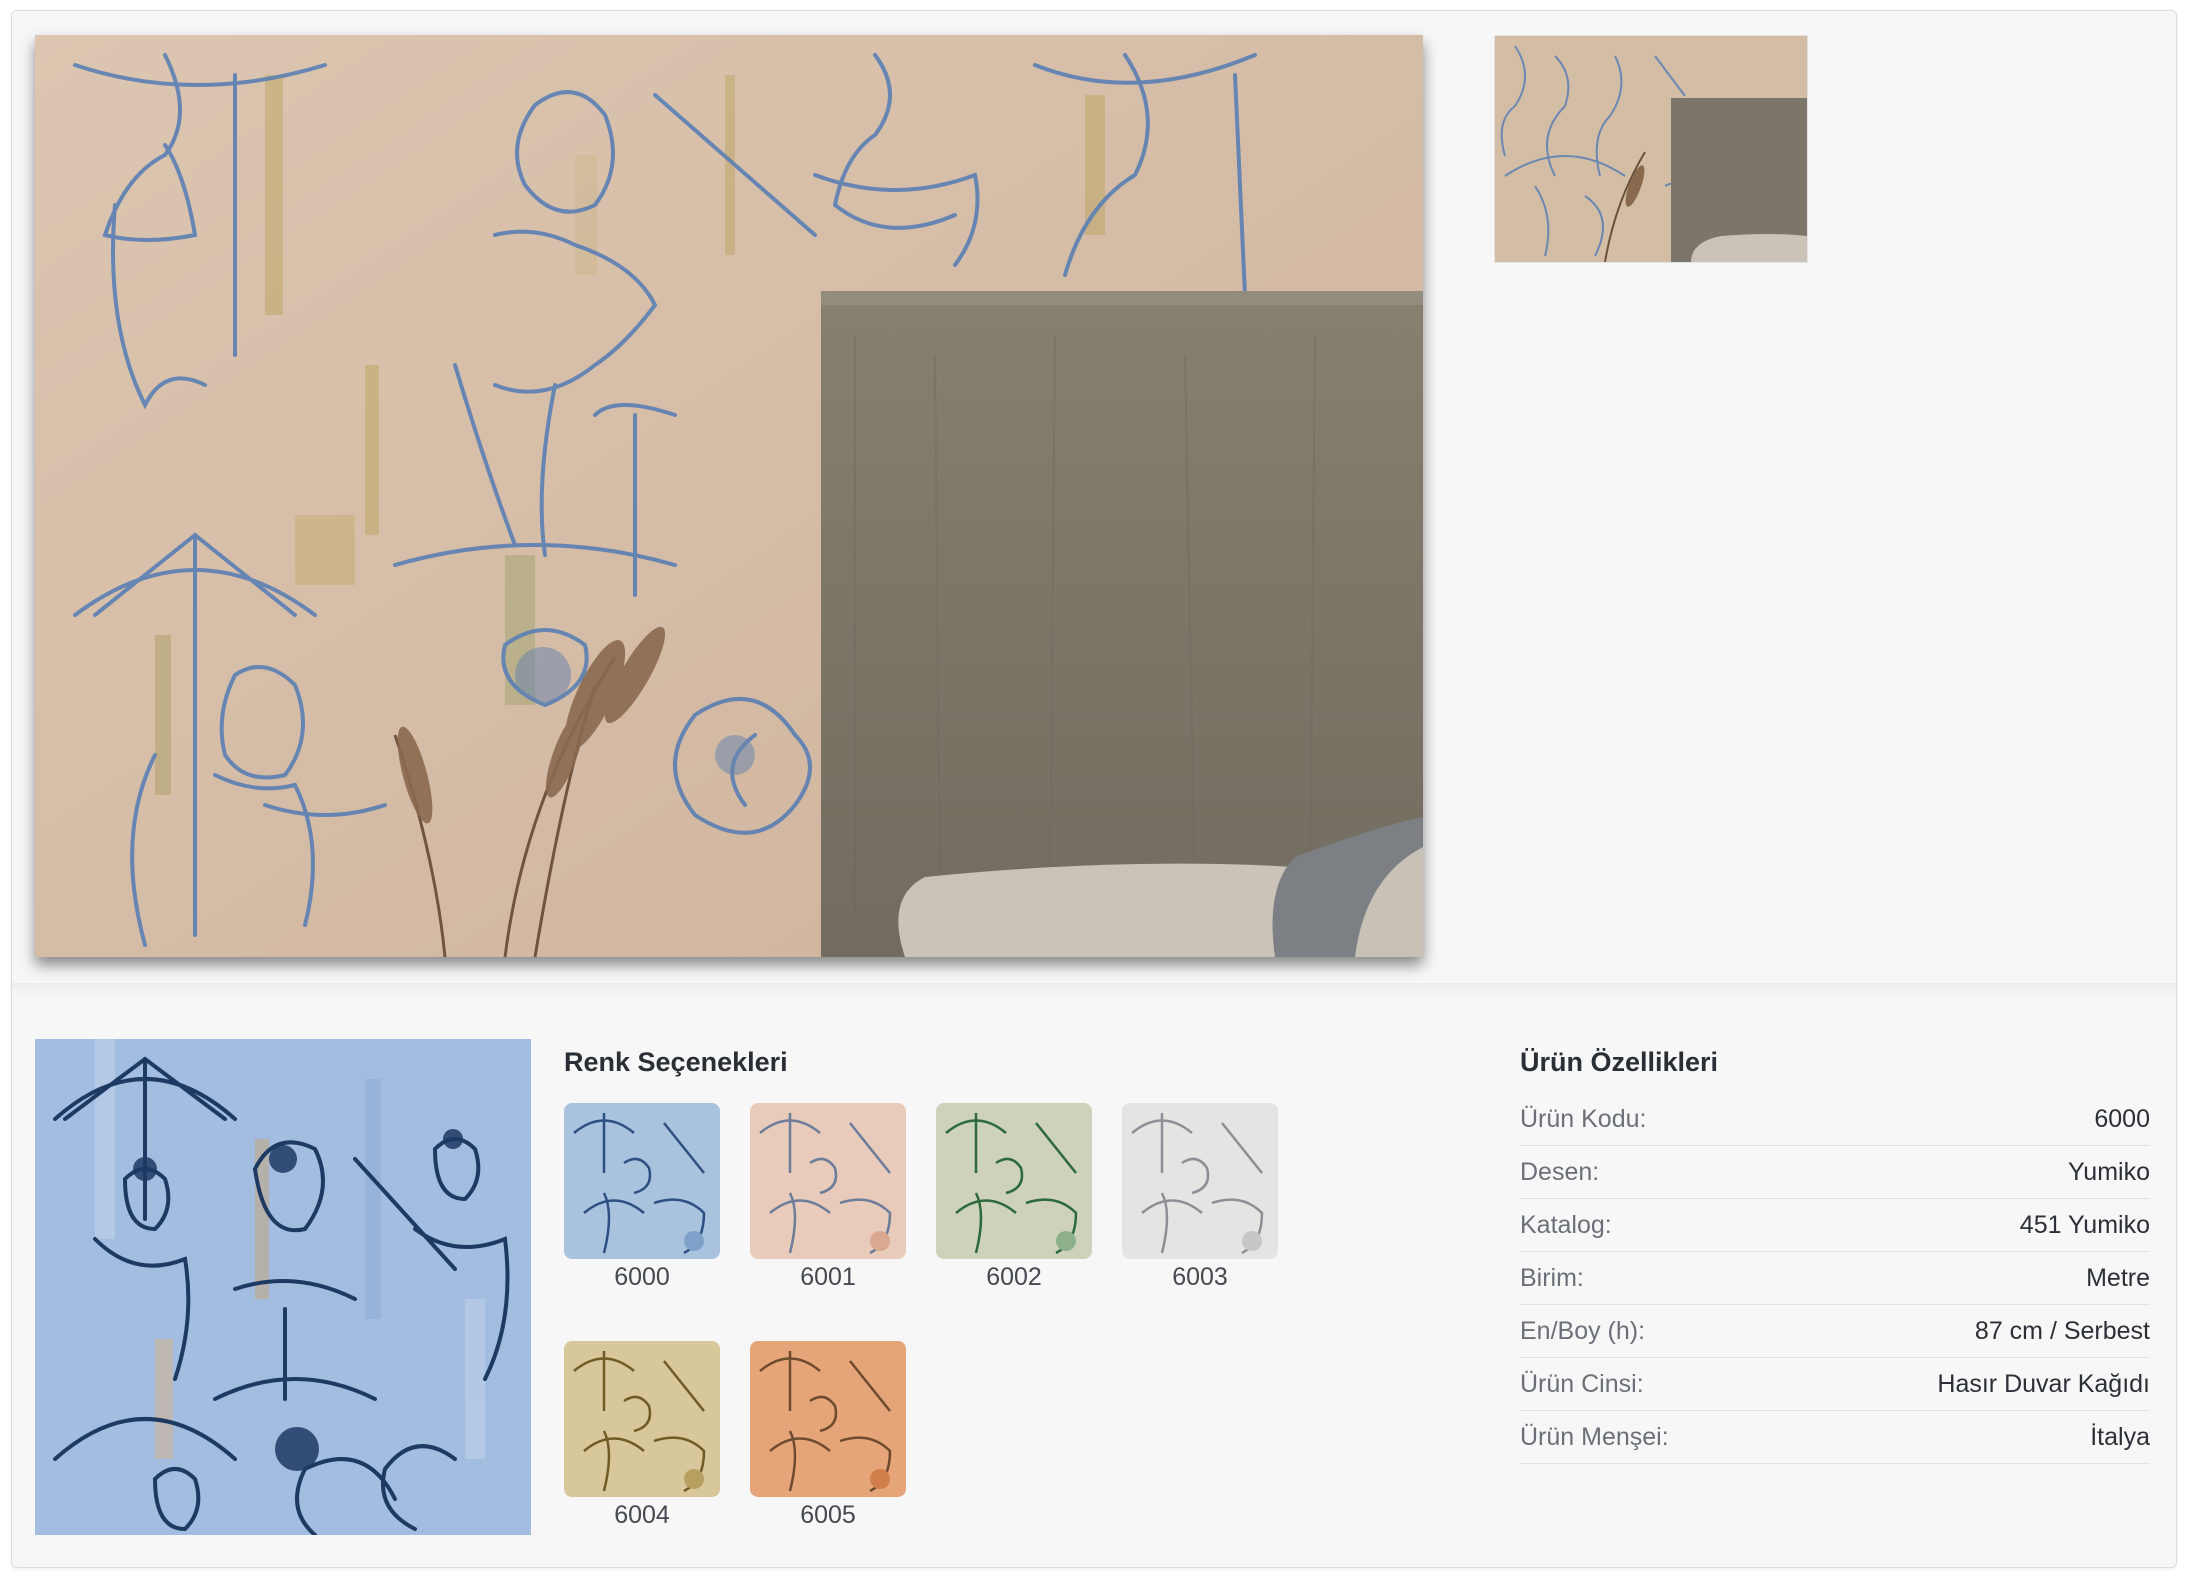 The image size is (2186, 1576). I want to click on spec-row: Birim: Metre, so click(1835, 1278).